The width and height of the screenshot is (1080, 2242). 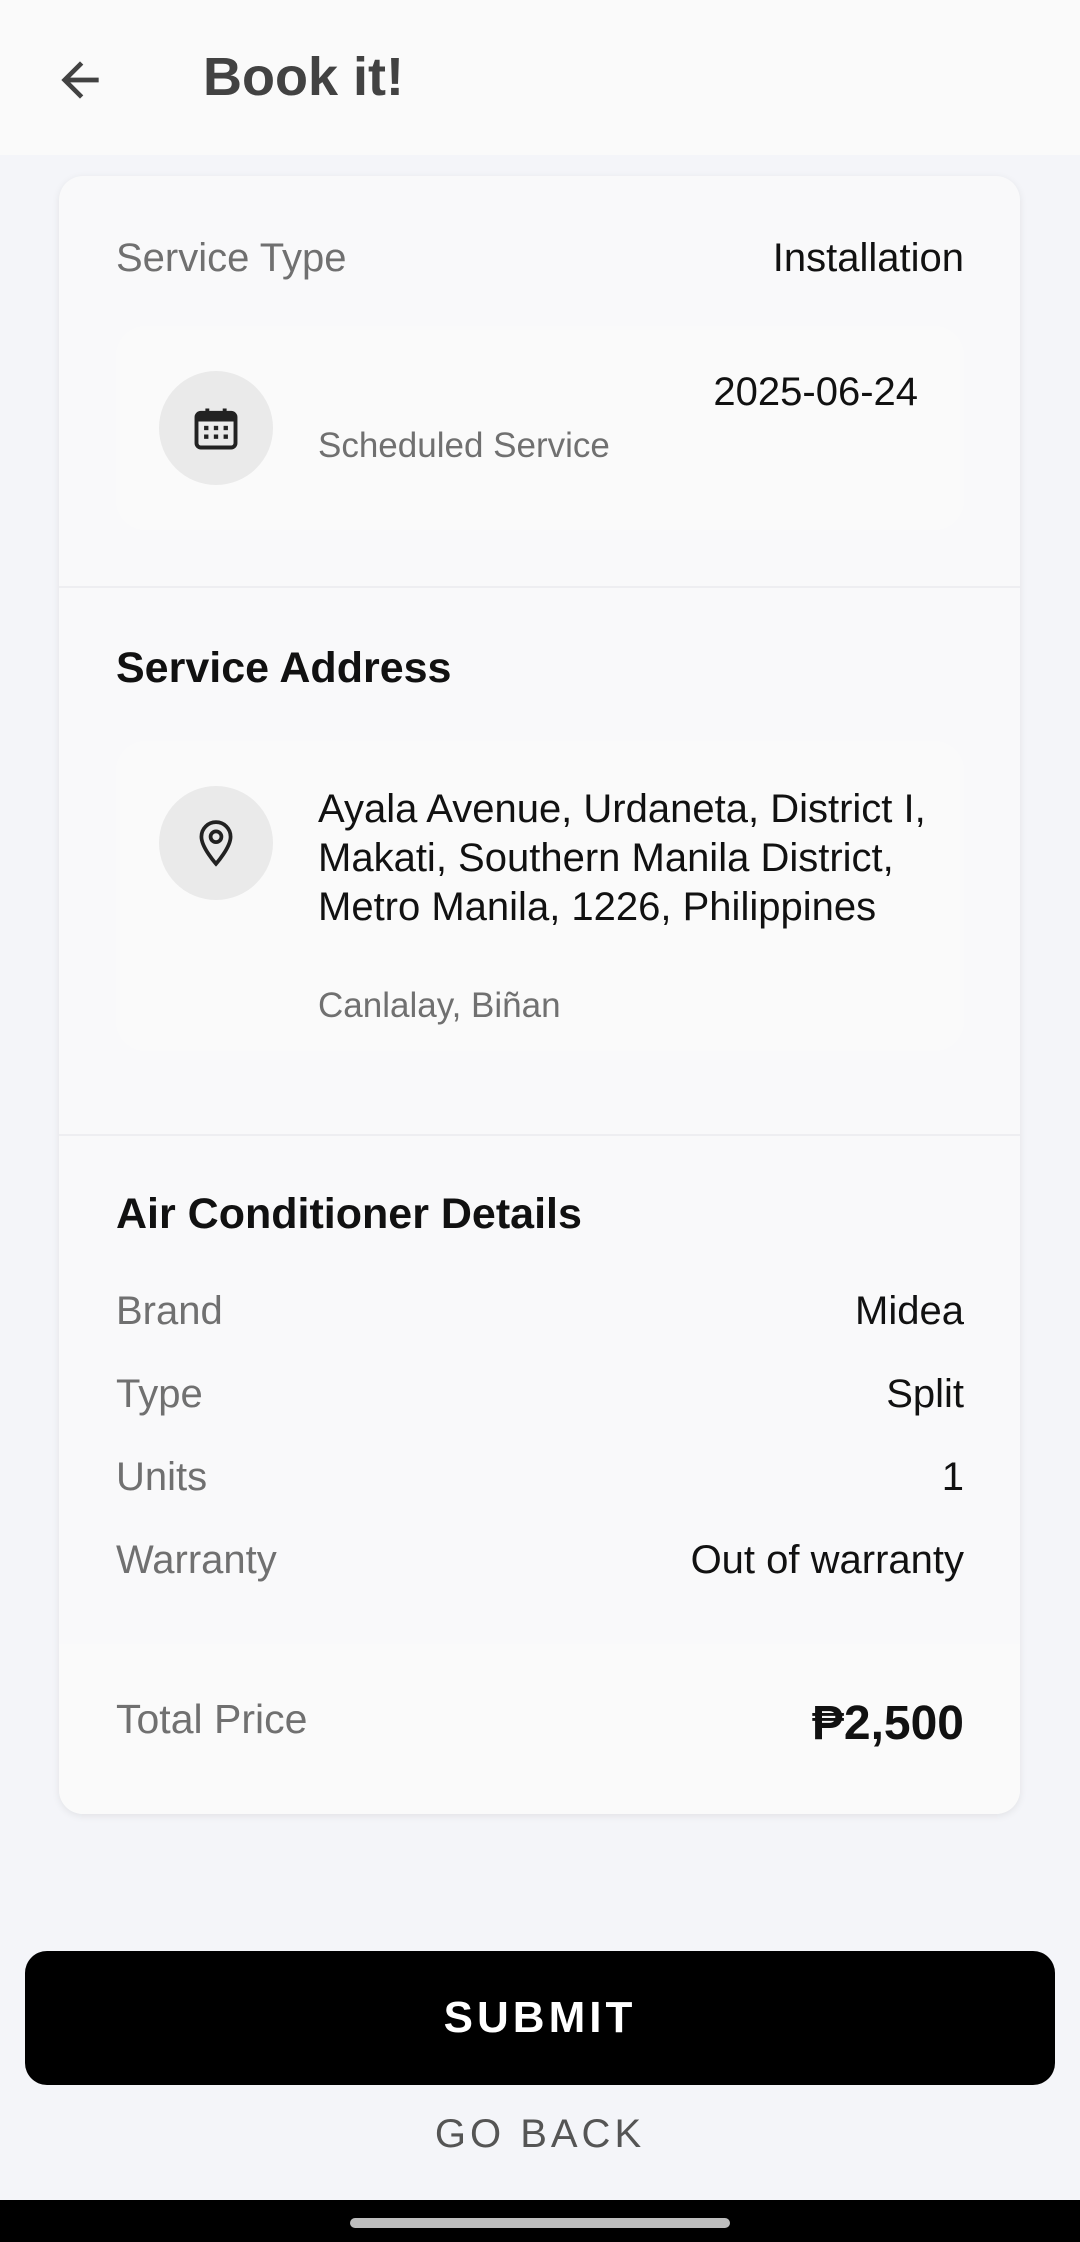 I want to click on ac-row-warranty: Warranty Out of warranty, so click(x=540, y=1560).